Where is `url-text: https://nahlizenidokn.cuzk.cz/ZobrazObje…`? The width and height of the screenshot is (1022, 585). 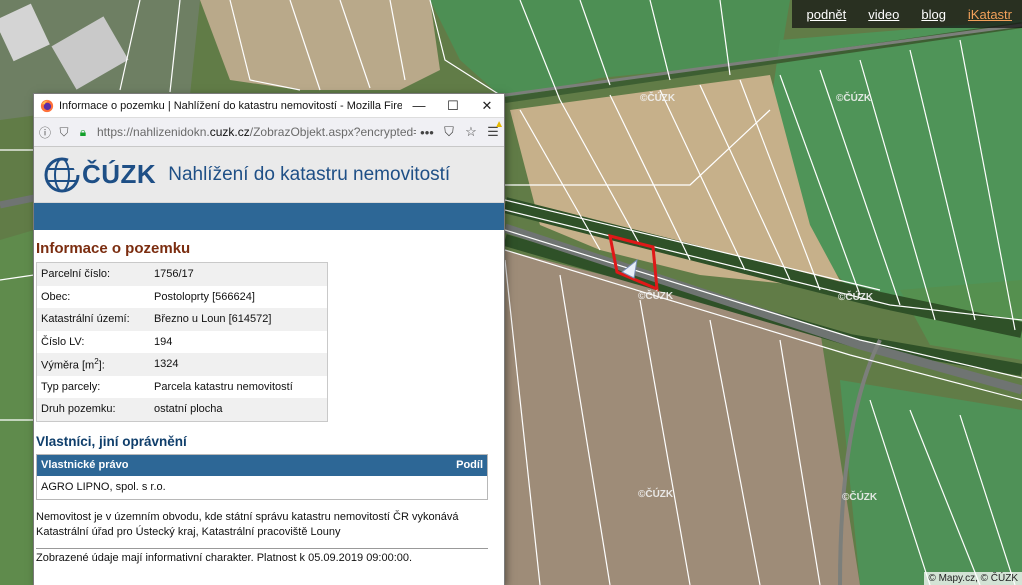
url-text: https://nahlizenidokn.cuzk.cz/ZobrazObje… is located at coordinates (256, 132).